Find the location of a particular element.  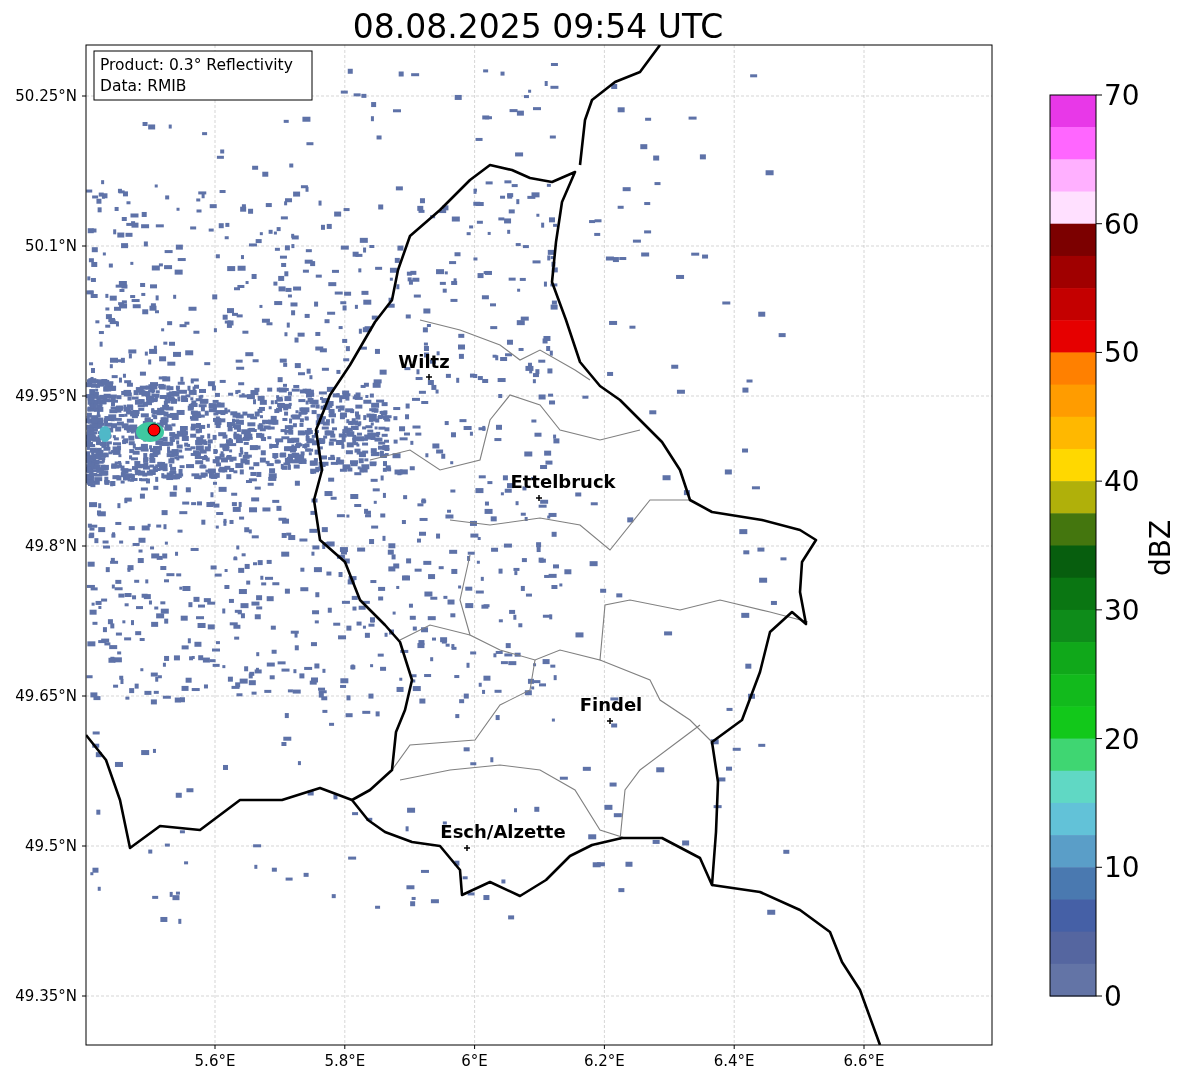

info-text: Product: 0.3° Reflectivity is located at coordinates (196, 65).